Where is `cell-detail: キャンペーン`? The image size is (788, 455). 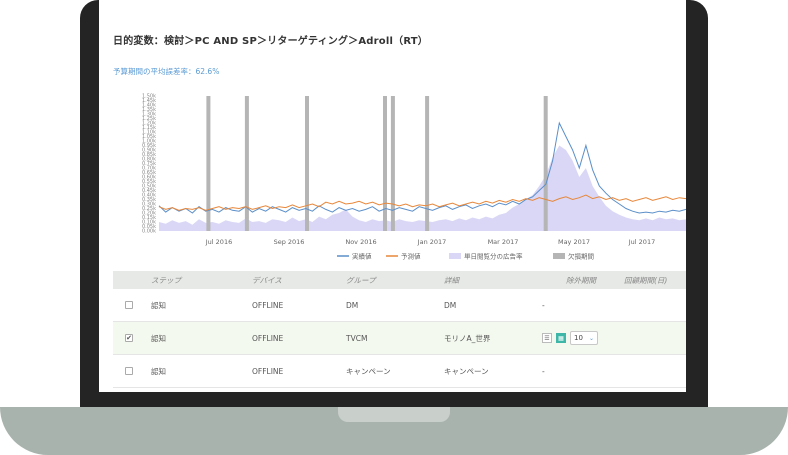
cell-detail: キャンペーン is located at coordinates (466, 371).